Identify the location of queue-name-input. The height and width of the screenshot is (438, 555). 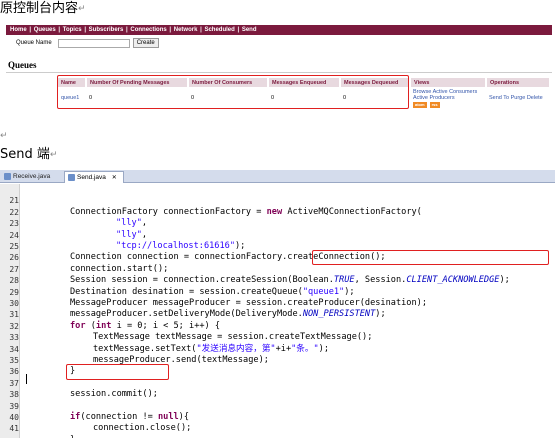
(93, 43).